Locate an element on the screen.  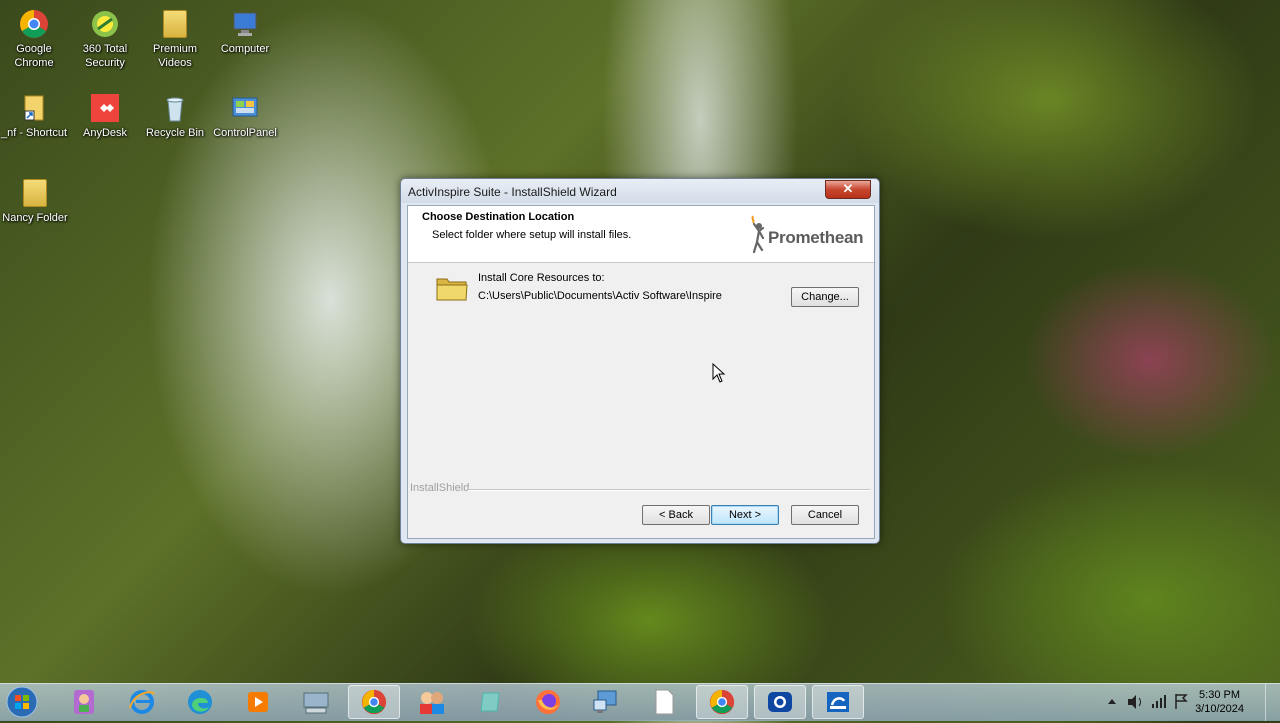
taskbar-people-app is located at coordinates (432, 702).